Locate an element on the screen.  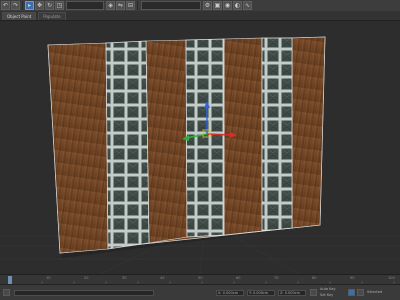
select-icon: ▸ is located at coordinates (29, 5).